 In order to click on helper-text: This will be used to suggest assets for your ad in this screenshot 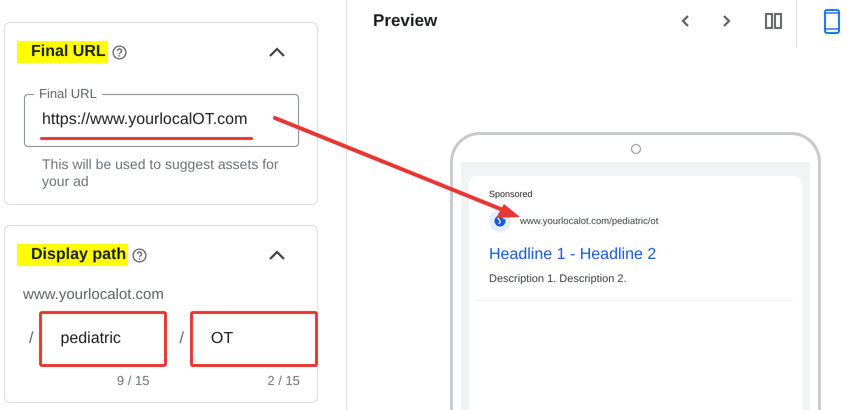, I will do `click(161, 173)`.